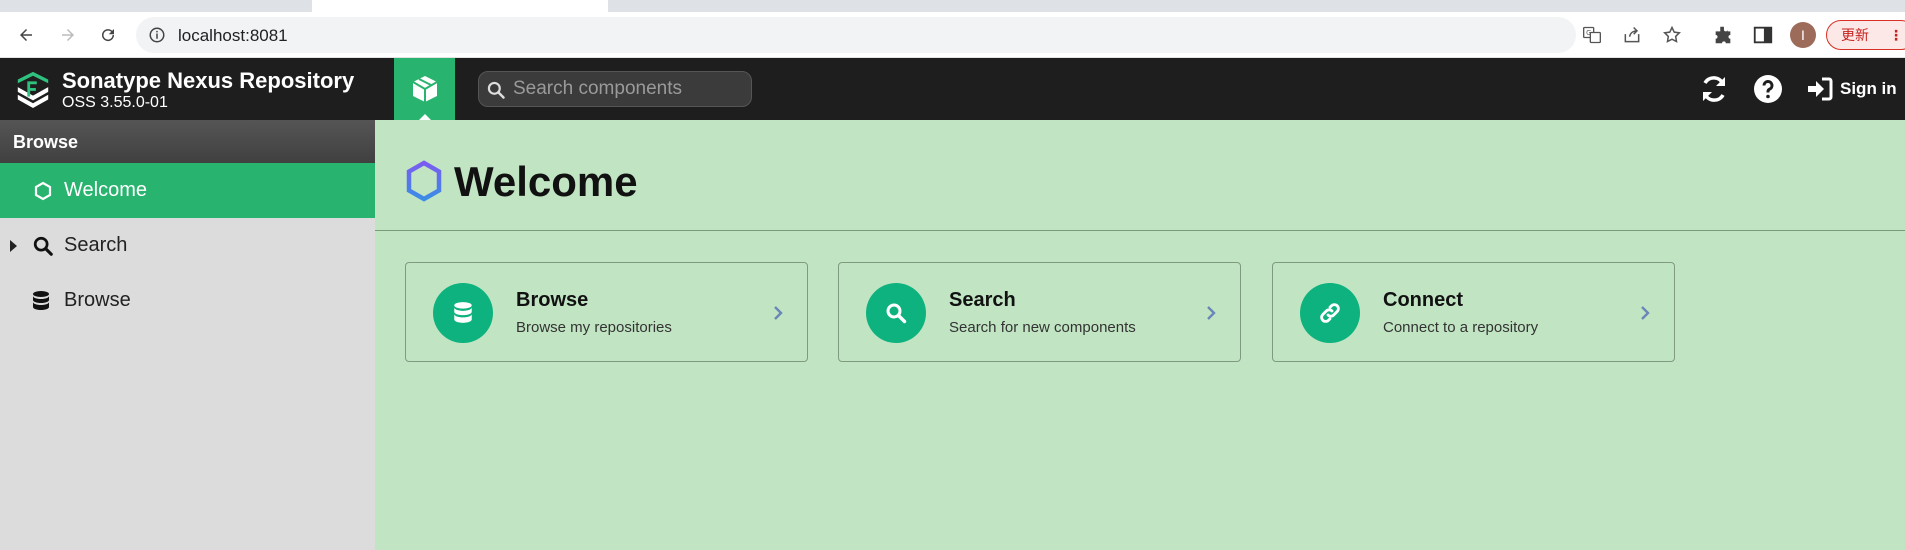 The height and width of the screenshot is (550, 1905). I want to click on card-subtitle: Search for new components, so click(1042, 327).